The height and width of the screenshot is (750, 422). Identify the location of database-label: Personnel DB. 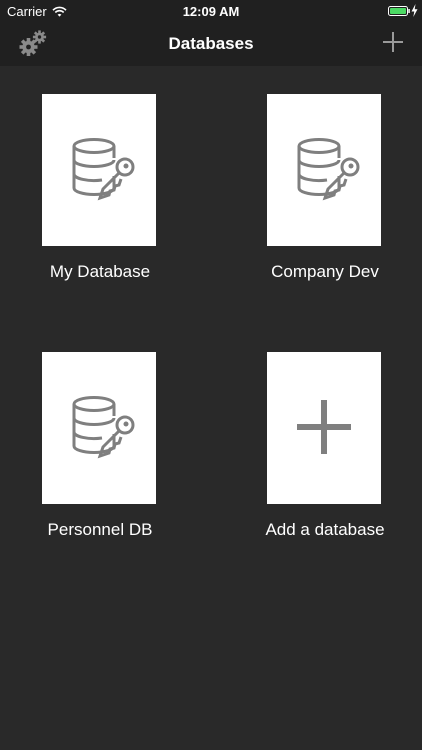
(100, 529).